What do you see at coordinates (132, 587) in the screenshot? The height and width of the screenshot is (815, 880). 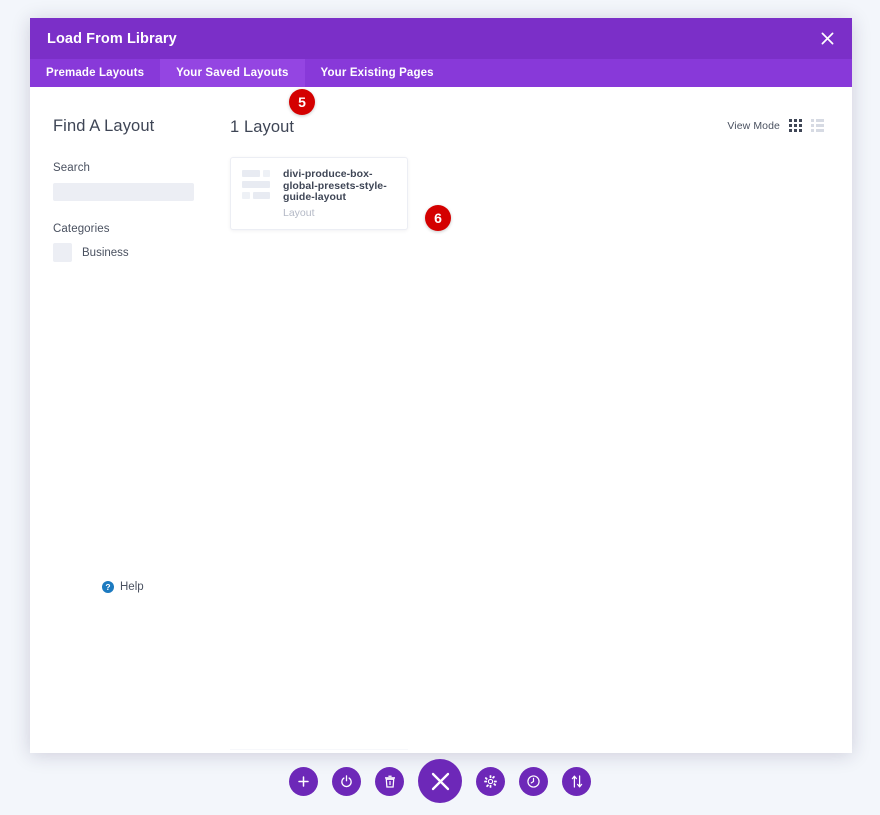 I see `help-label: Help` at bounding box center [132, 587].